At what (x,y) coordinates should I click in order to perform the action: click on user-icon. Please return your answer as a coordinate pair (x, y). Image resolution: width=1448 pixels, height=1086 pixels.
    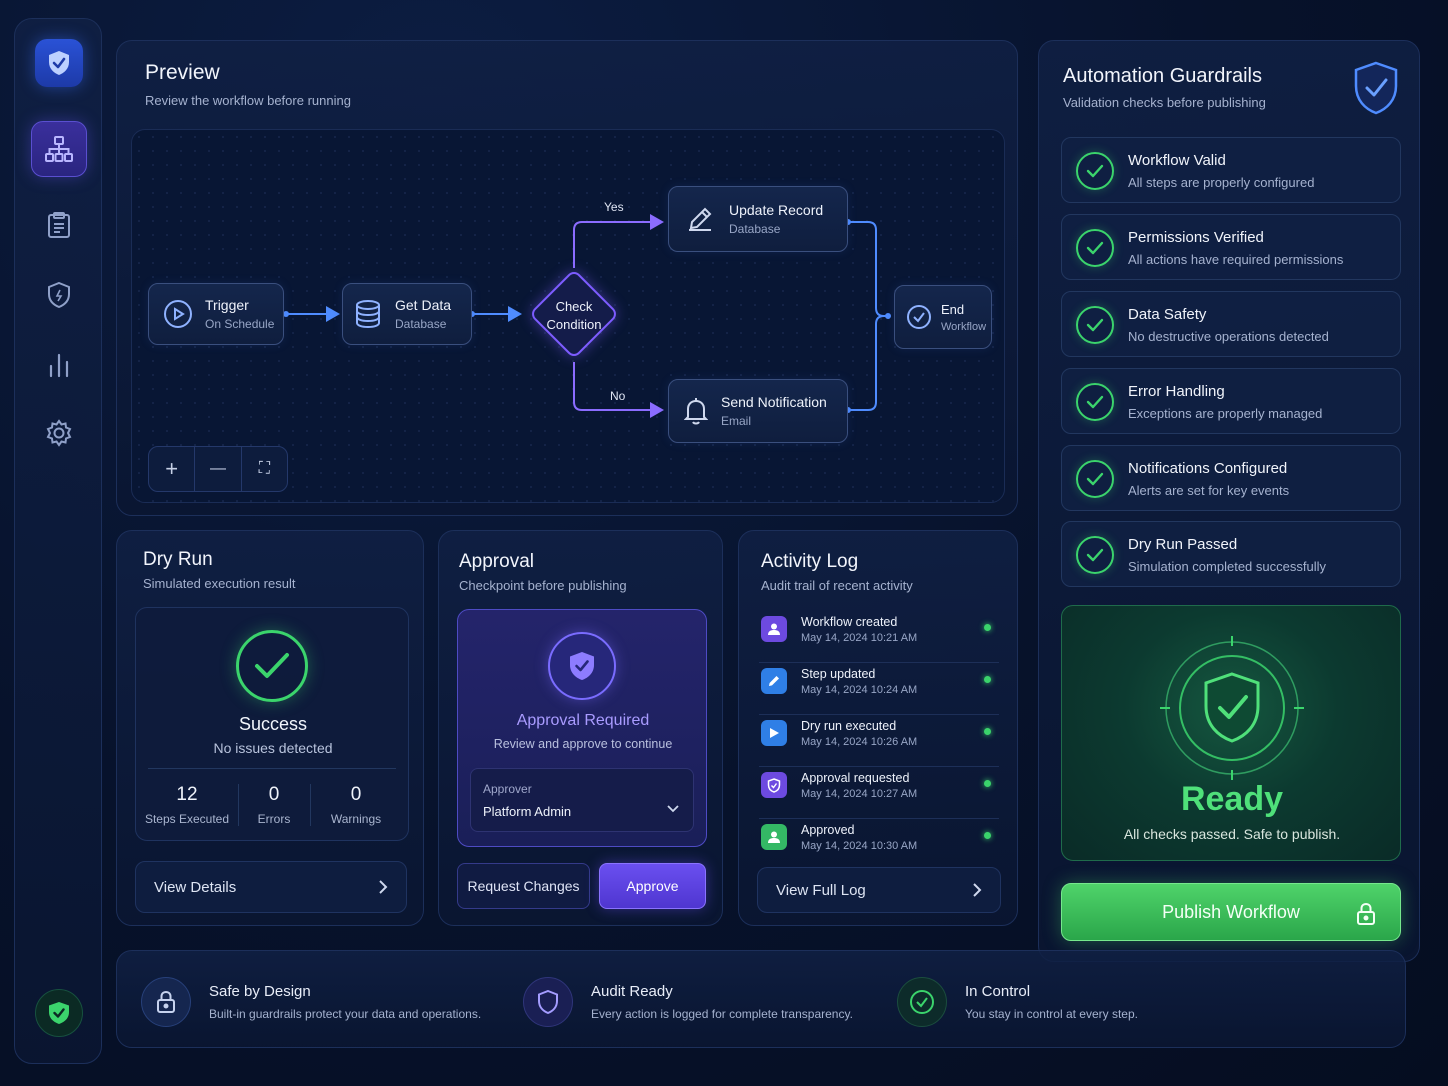
    Looking at the image, I should click on (774, 629).